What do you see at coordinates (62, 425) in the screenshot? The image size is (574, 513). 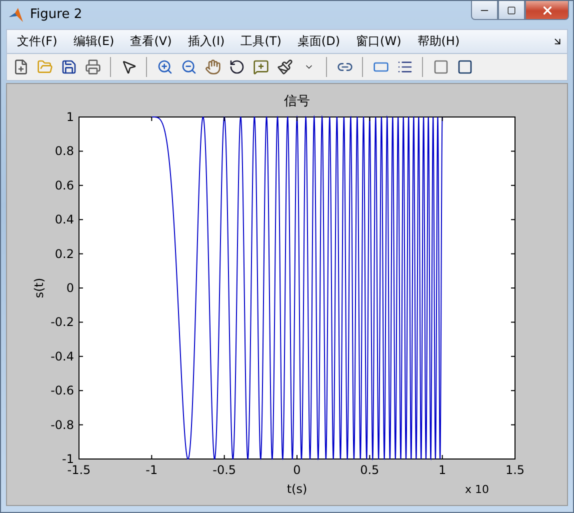 I see `y-tick-label: -0.8` at bounding box center [62, 425].